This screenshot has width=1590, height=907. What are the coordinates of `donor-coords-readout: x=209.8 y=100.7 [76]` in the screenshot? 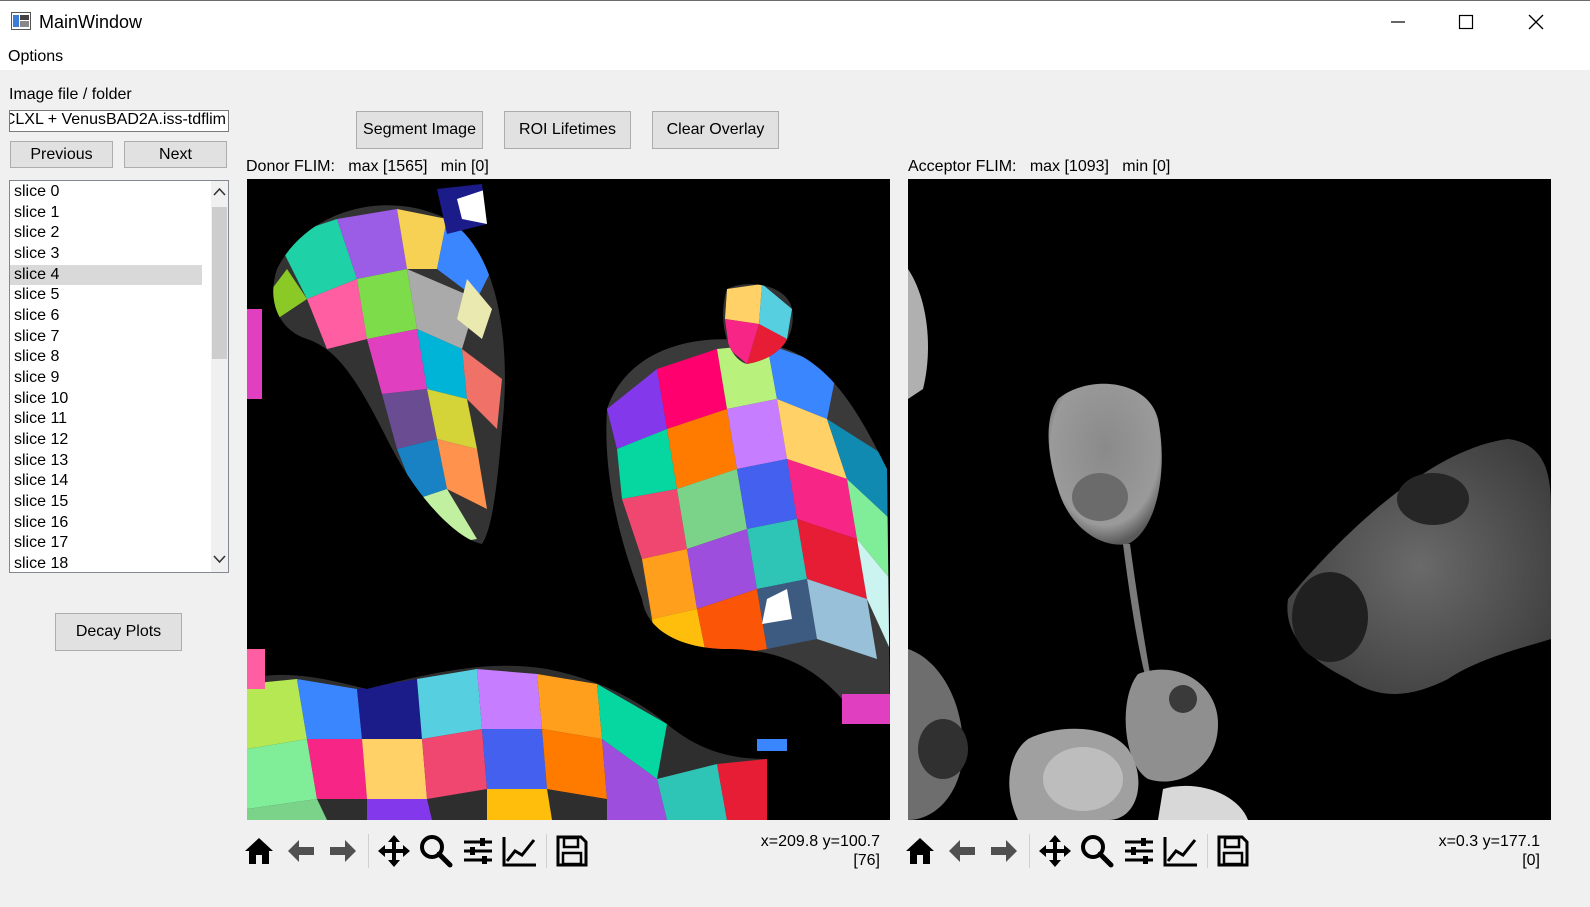 It's located at (790, 851).